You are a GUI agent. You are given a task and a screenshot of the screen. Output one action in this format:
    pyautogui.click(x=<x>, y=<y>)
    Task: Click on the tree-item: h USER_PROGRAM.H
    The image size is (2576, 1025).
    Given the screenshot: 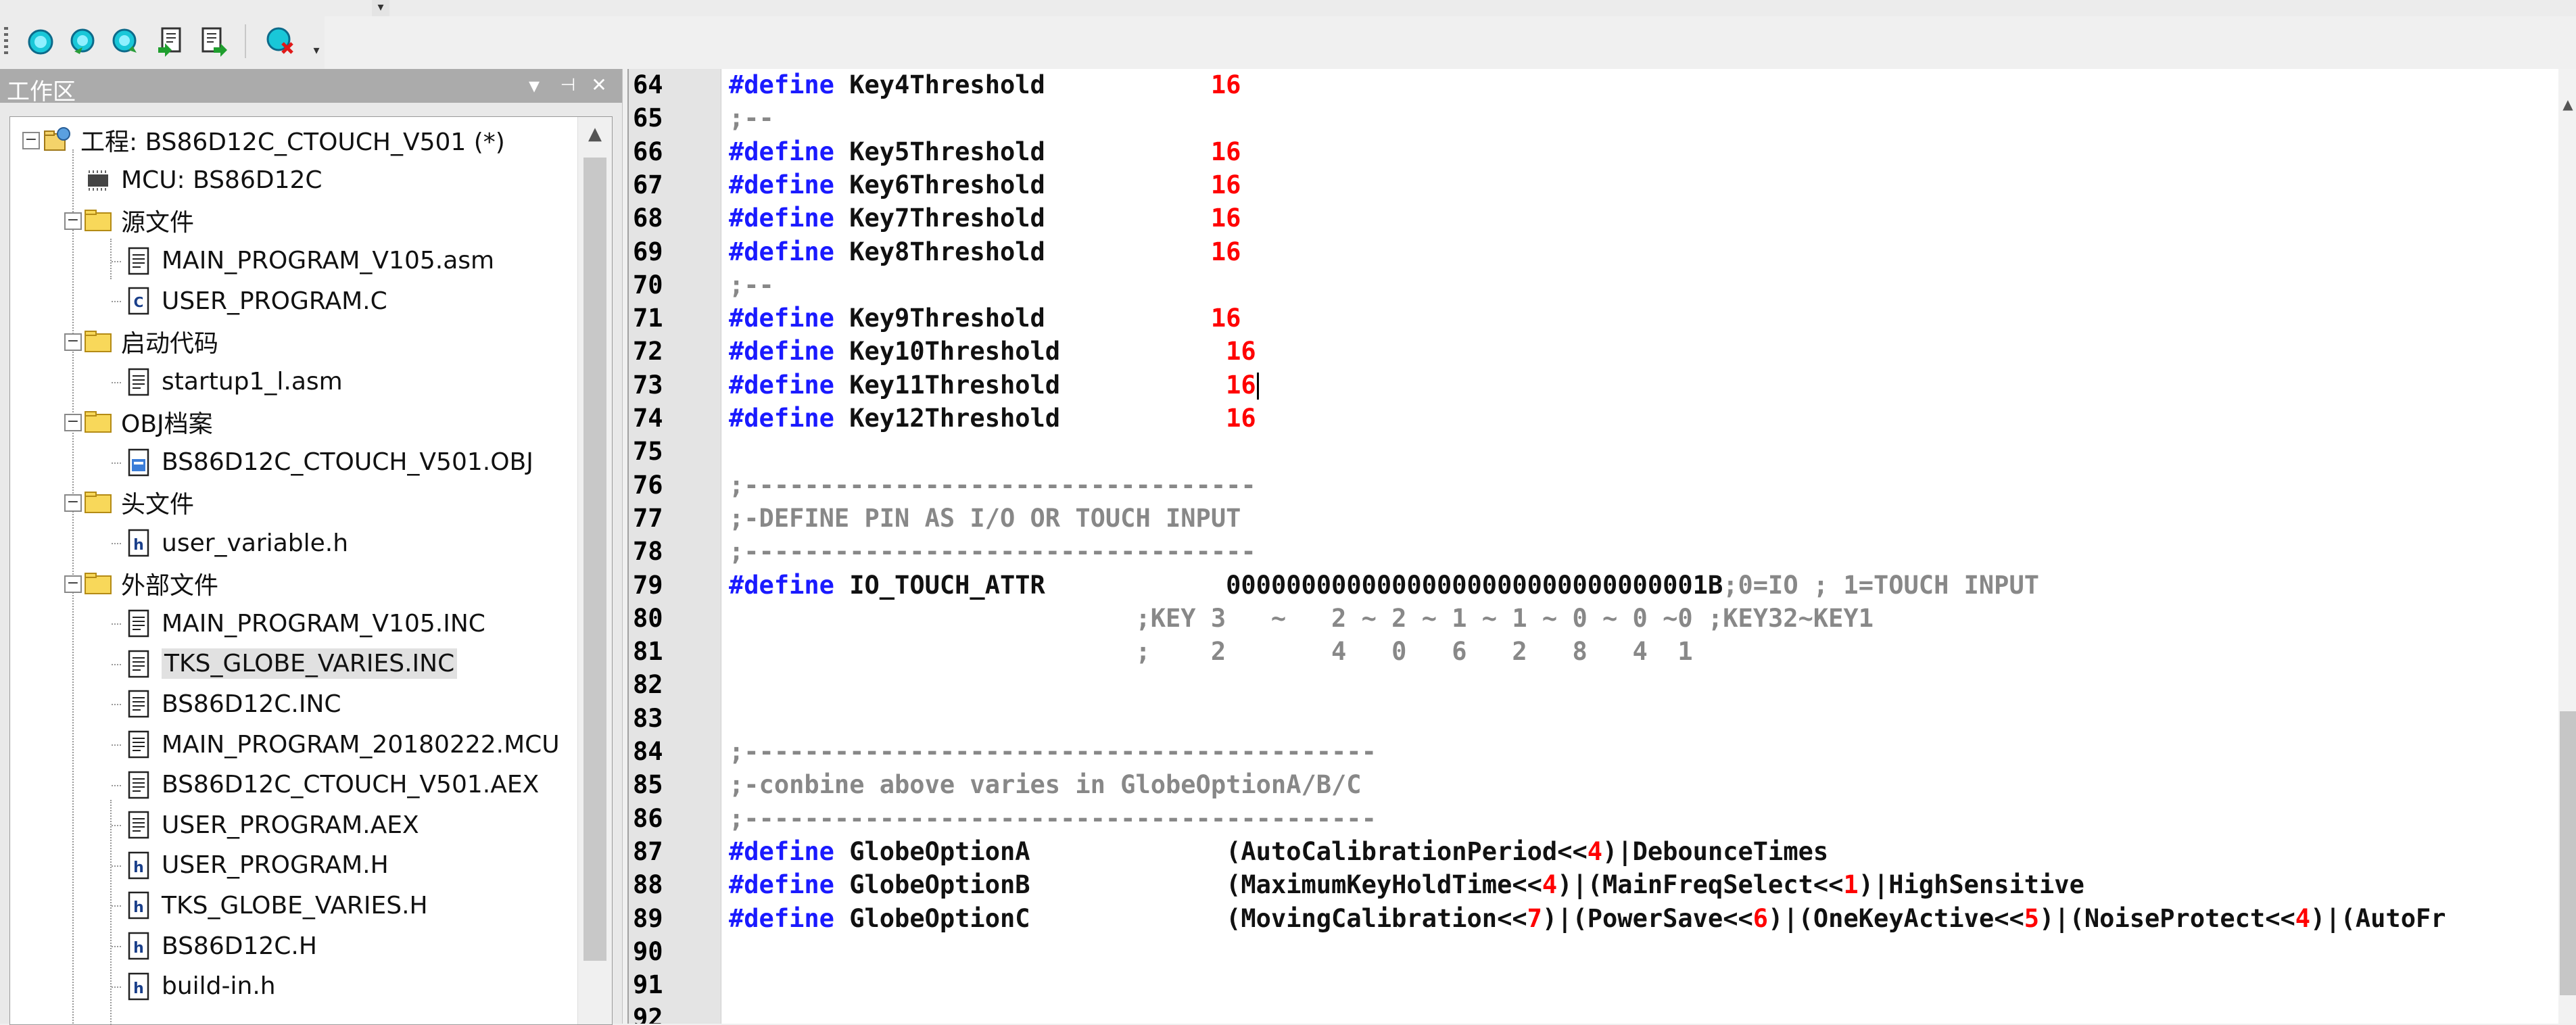 What is the action you would take?
    pyautogui.click(x=255, y=865)
    